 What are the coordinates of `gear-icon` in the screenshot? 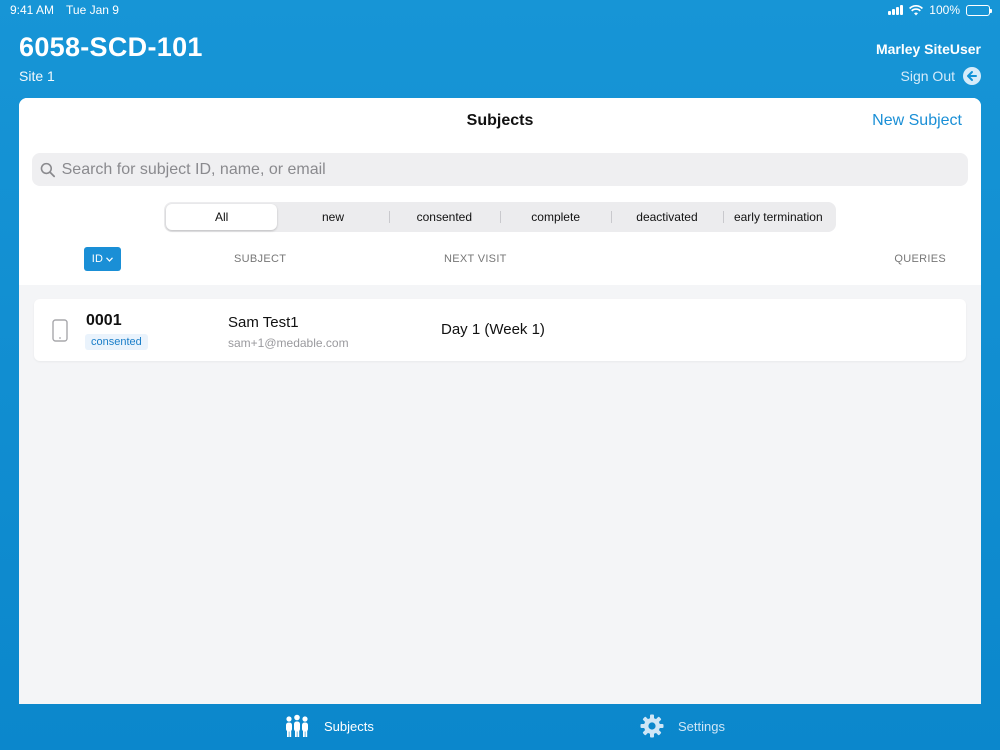 It's located at (652, 726).